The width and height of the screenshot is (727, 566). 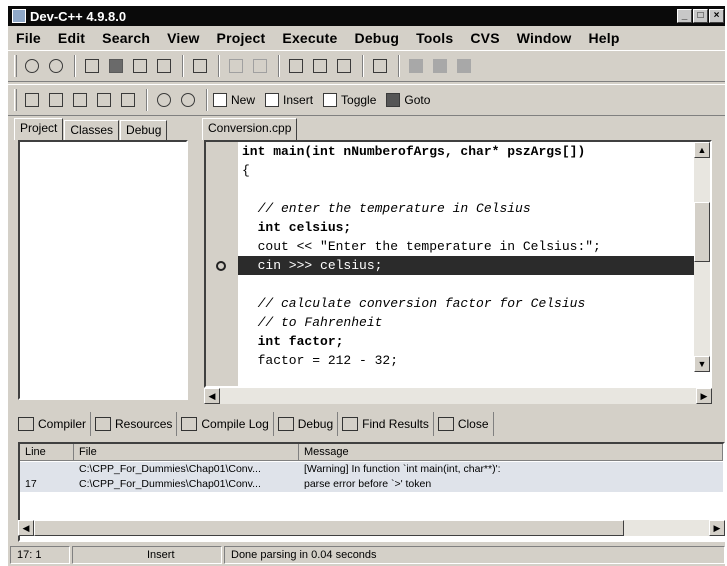 I want to click on tab-project: Project, so click(x=39, y=129).